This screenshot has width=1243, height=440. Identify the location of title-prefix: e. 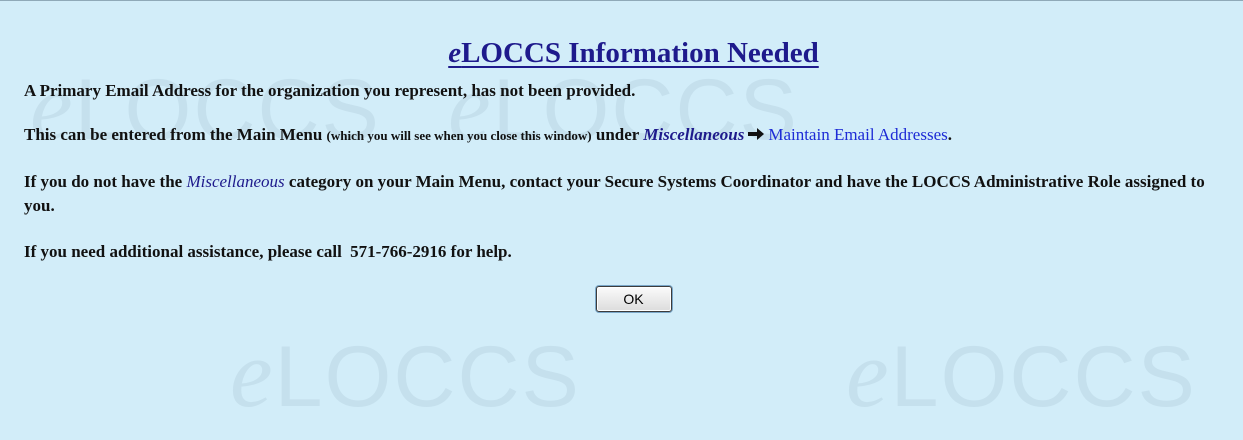
(455, 53).